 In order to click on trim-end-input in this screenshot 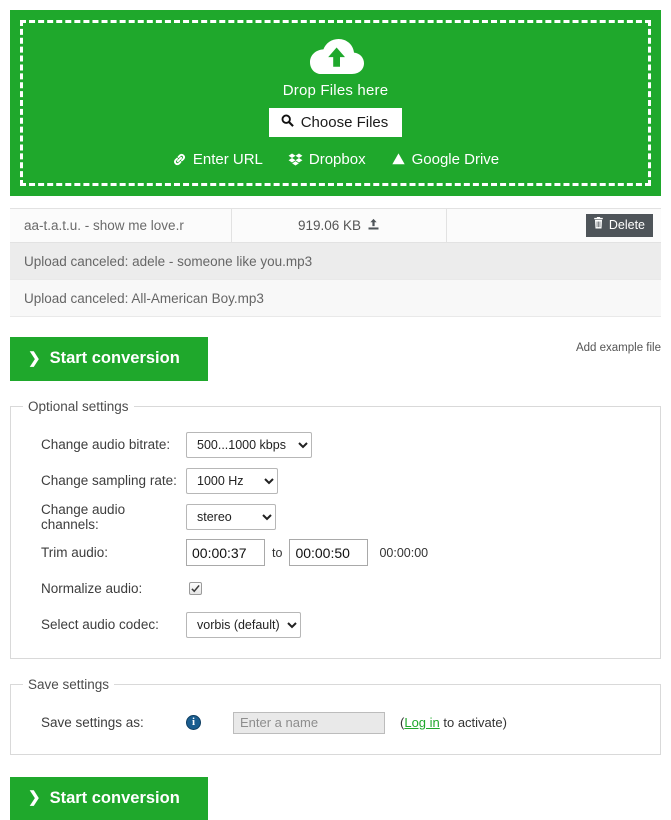, I will do `click(328, 552)`.